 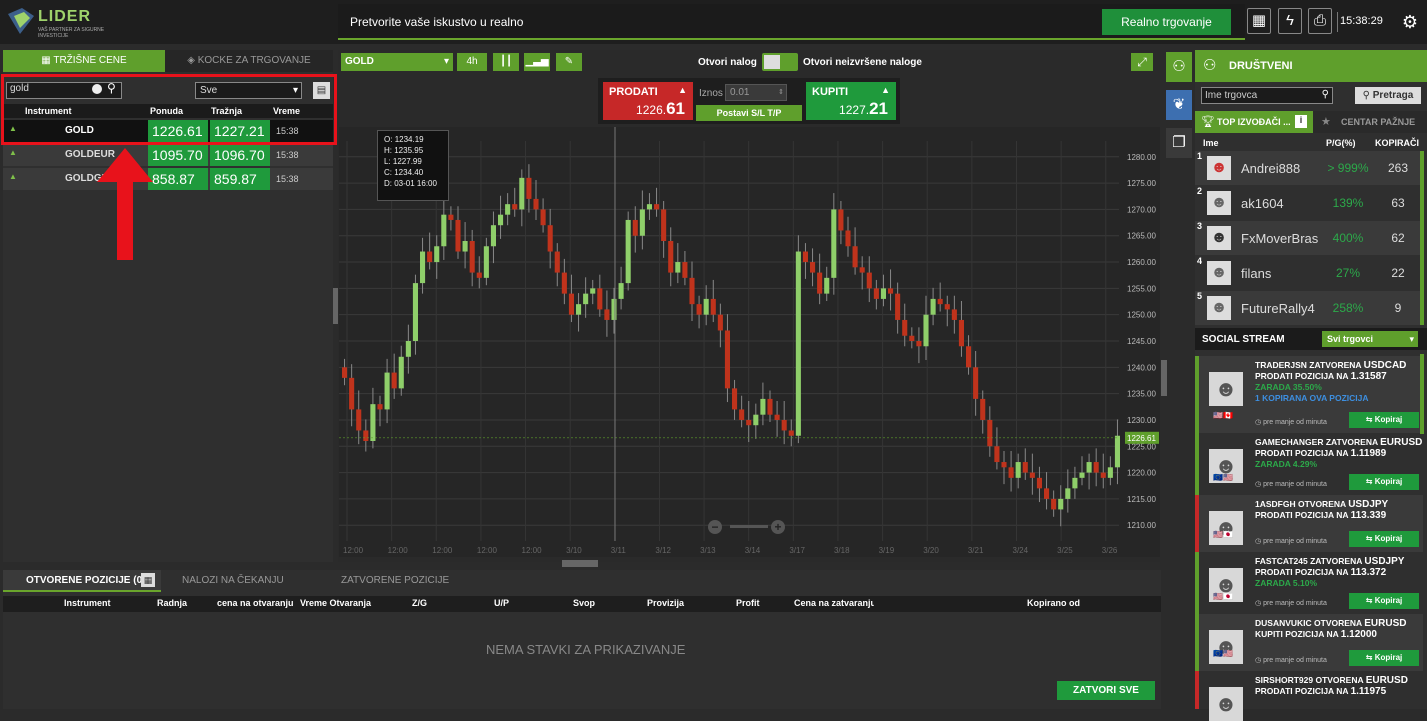 I want to click on tab-closed-positions: ZATVORENE POZICIJE, so click(x=395, y=580).